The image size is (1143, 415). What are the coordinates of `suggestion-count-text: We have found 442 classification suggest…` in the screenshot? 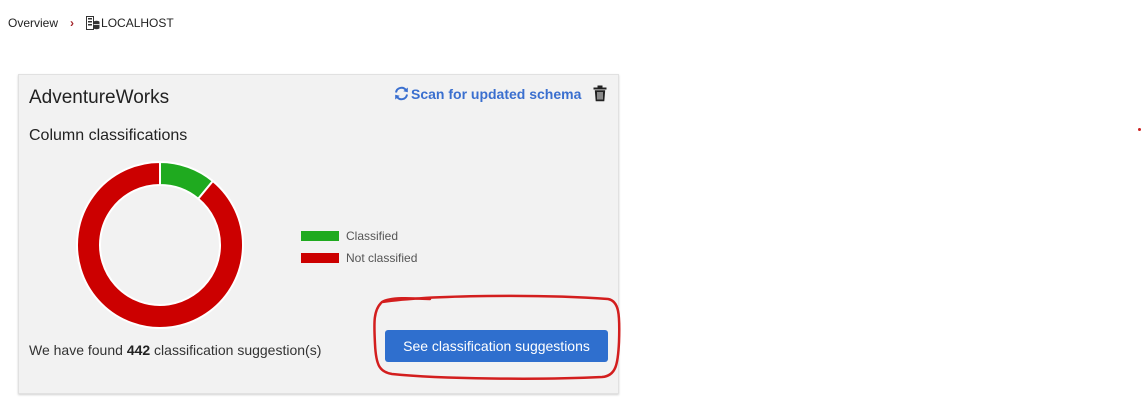 It's located at (175, 350).